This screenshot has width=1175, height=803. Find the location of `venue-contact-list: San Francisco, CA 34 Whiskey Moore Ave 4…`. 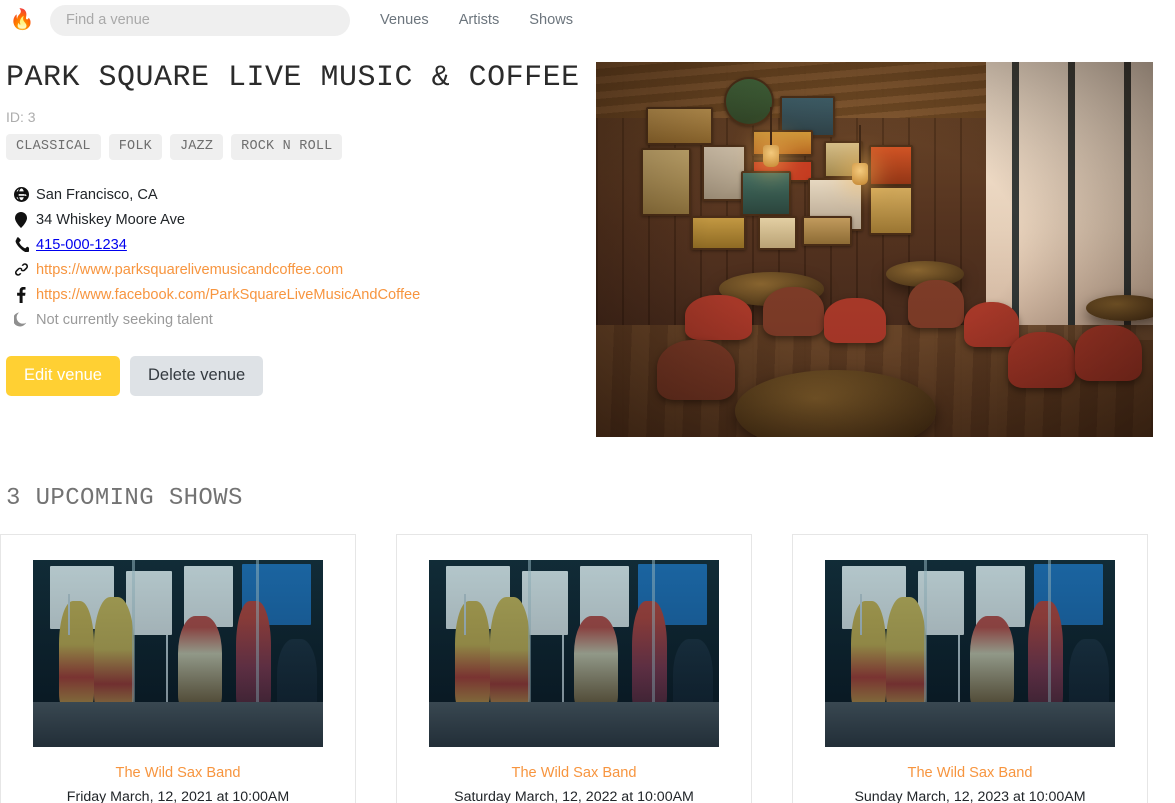

venue-contact-list: San Francisco, CA 34 Whiskey Moore Ave 4… is located at coordinates (298, 257).